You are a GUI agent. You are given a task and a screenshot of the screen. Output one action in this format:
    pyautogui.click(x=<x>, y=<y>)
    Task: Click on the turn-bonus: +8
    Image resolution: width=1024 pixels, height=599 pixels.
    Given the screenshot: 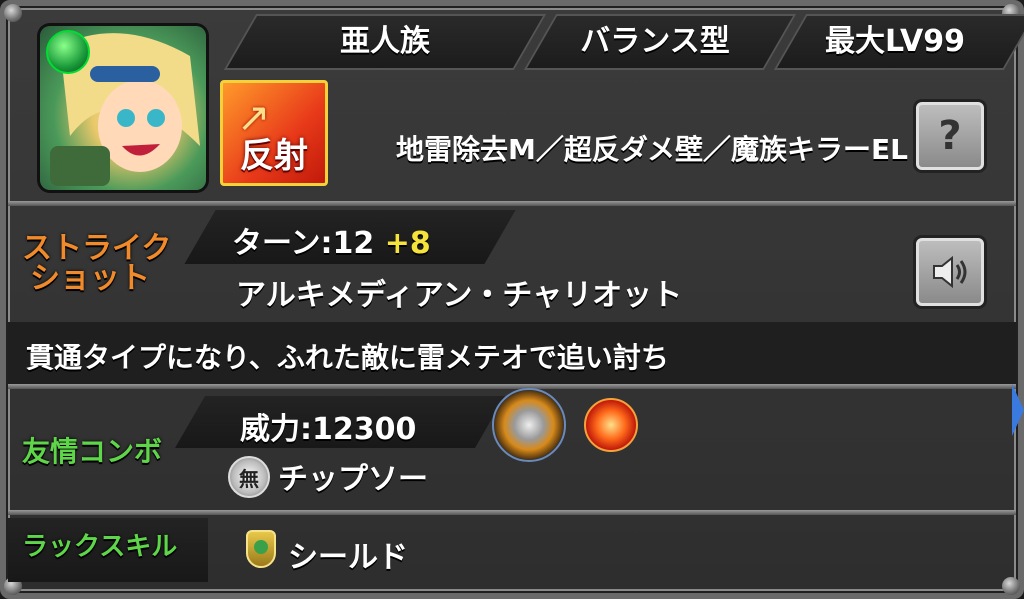 What is the action you would take?
    pyautogui.click(x=407, y=243)
    